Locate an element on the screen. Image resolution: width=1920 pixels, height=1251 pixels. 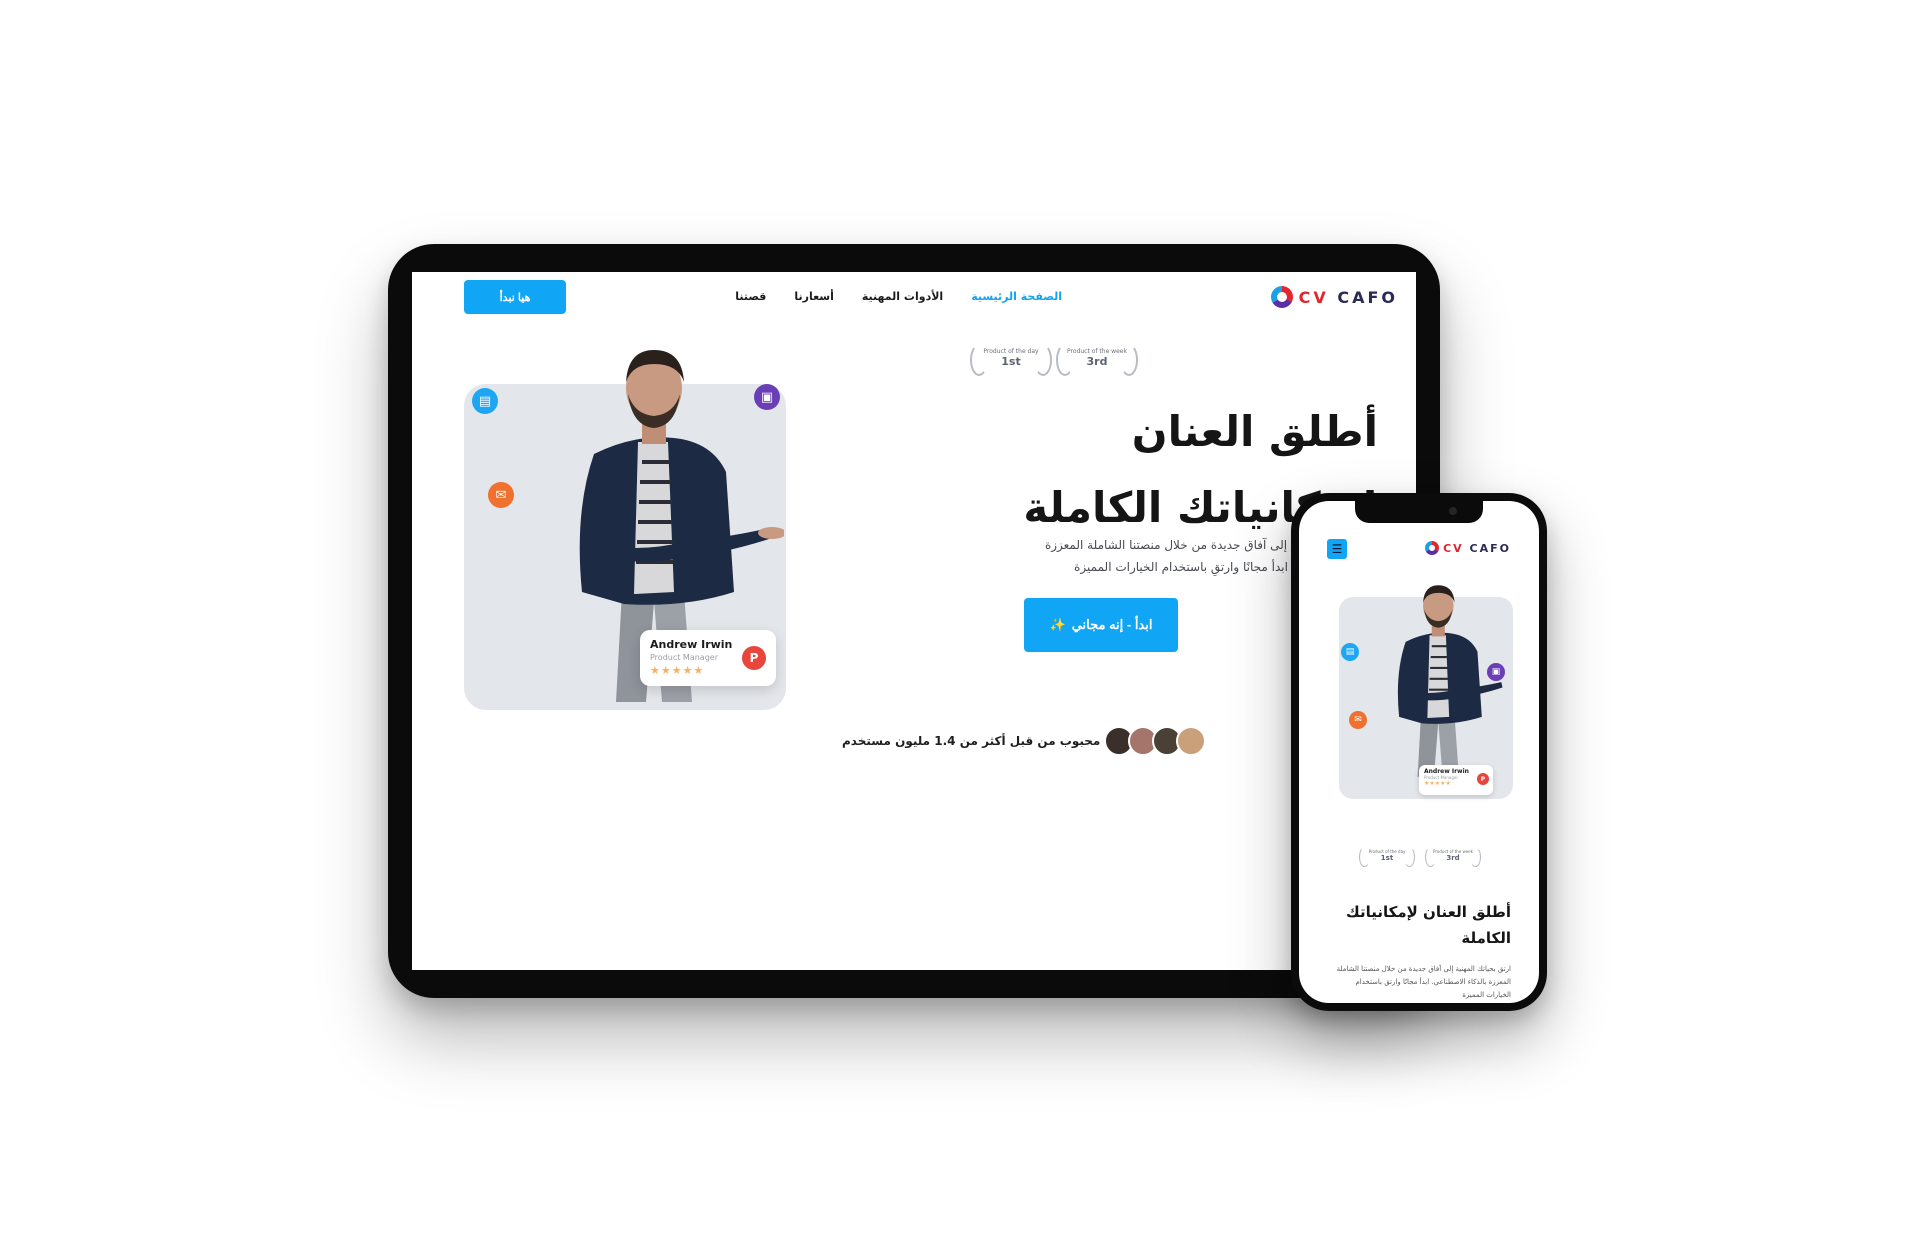
start-free-button: ✨ ابدأ - إنه مجاني is located at coordinates (1101, 625).